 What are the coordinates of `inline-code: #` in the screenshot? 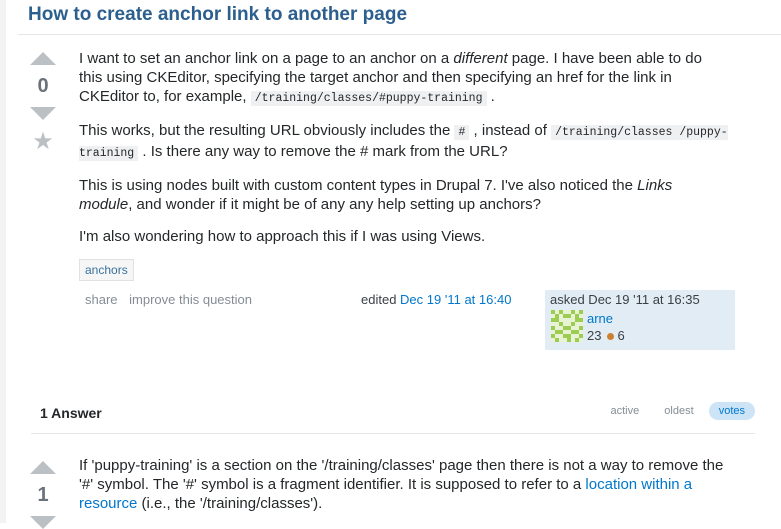 It's located at (462, 132).